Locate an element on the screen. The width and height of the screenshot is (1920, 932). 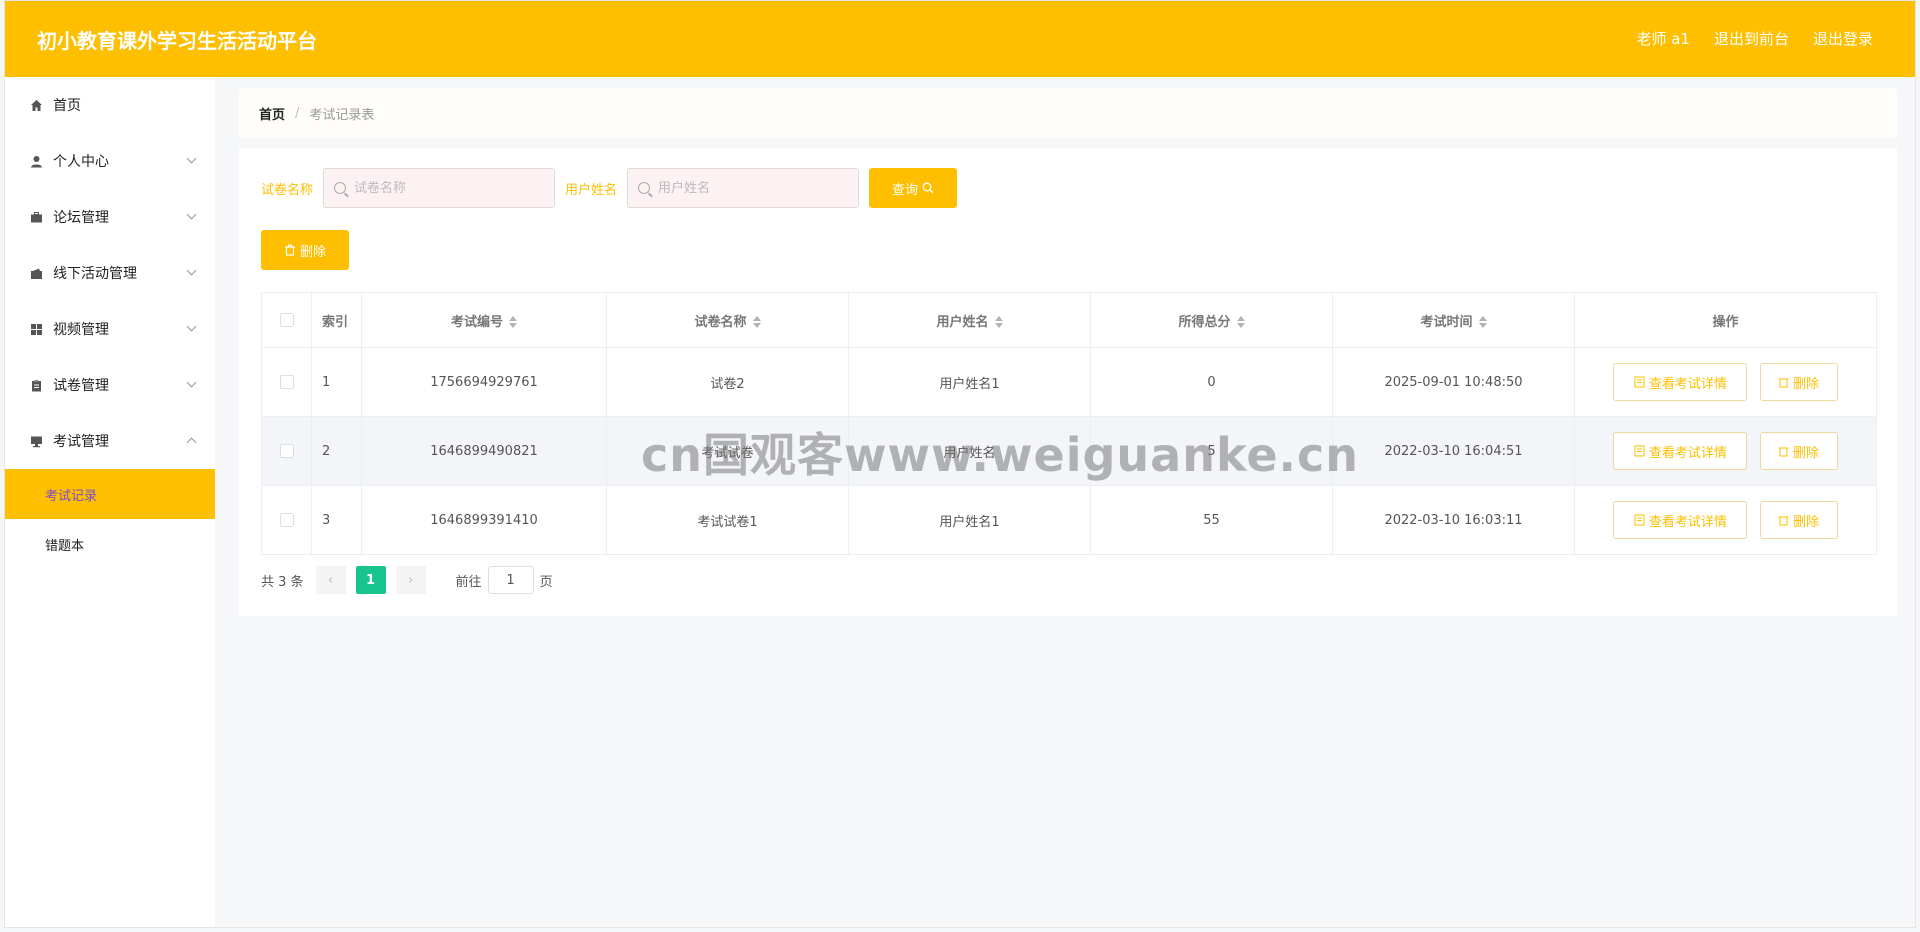
user-name-link: 老师 a1 is located at coordinates (1663, 38).